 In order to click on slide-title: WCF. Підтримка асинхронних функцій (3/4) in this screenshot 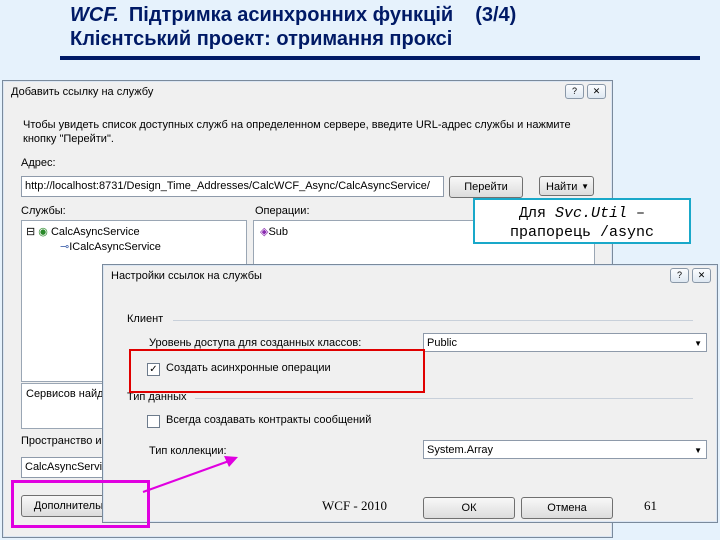, I will do `click(293, 15)`.